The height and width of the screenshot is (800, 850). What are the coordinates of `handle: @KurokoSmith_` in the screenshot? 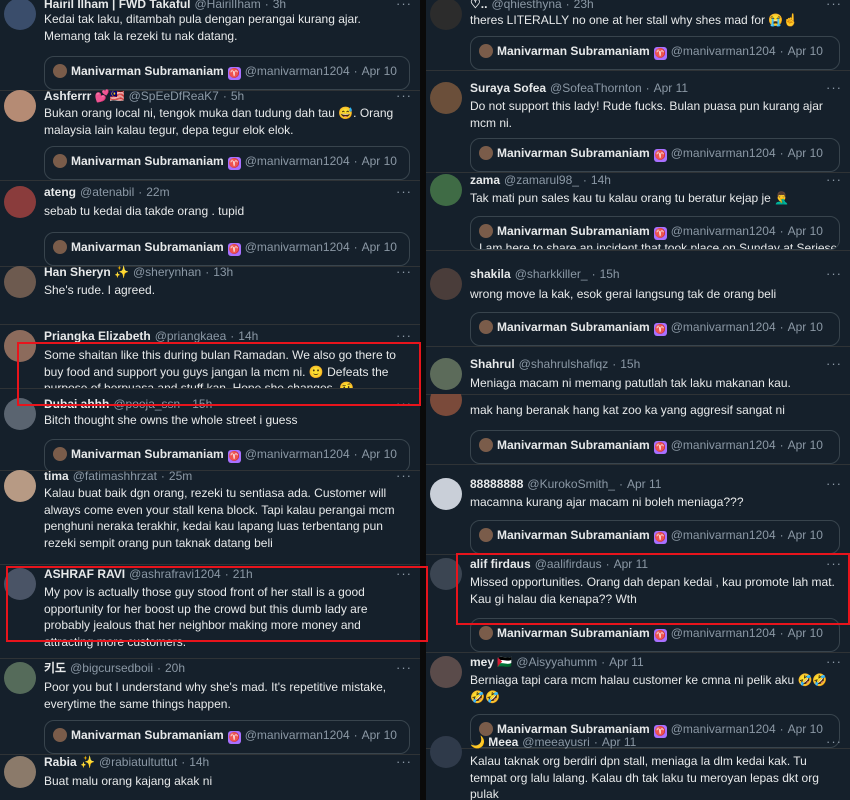 It's located at (571, 484).